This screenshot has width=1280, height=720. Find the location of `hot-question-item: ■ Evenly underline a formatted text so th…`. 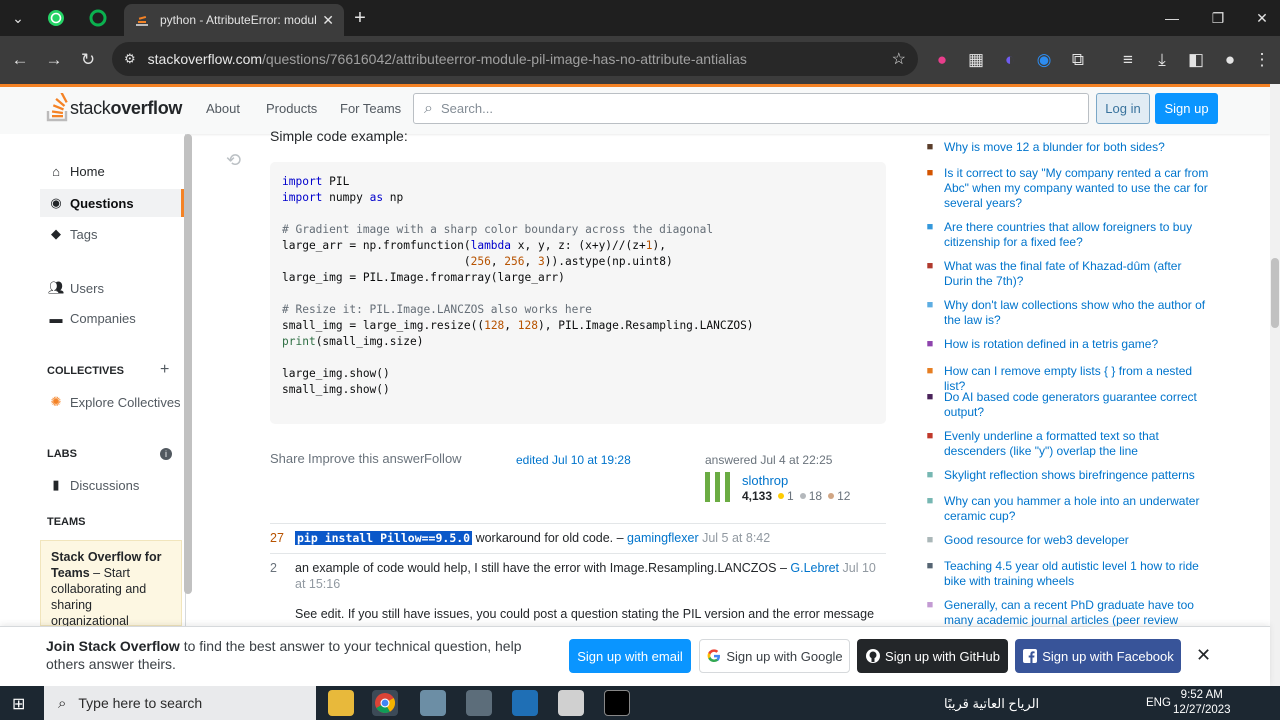

hot-question-item: ■ Evenly underline a formatted text so th… is located at coordinates (1067, 444).